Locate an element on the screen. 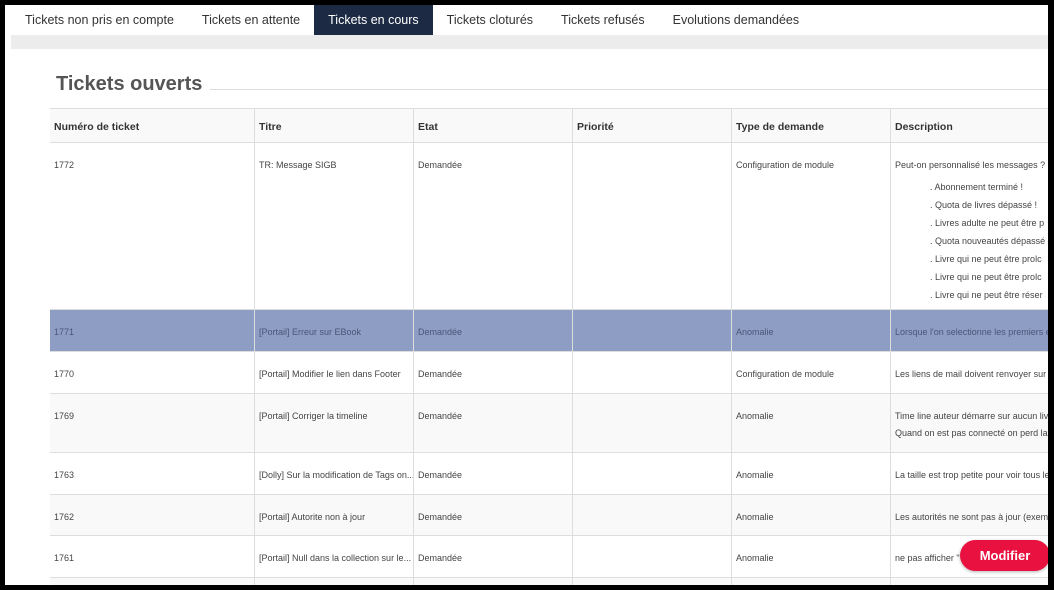 The image size is (1054, 590). ticket-number: 1772 is located at coordinates (64, 165).